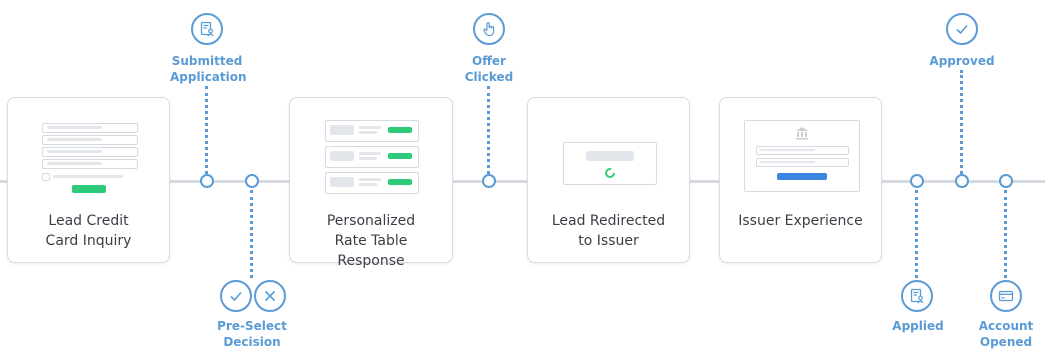 Image resolution: width=1045 pixels, height=360 pixels. What do you see at coordinates (610, 163) in the screenshot?
I see `redirect-illustration` at bounding box center [610, 163].